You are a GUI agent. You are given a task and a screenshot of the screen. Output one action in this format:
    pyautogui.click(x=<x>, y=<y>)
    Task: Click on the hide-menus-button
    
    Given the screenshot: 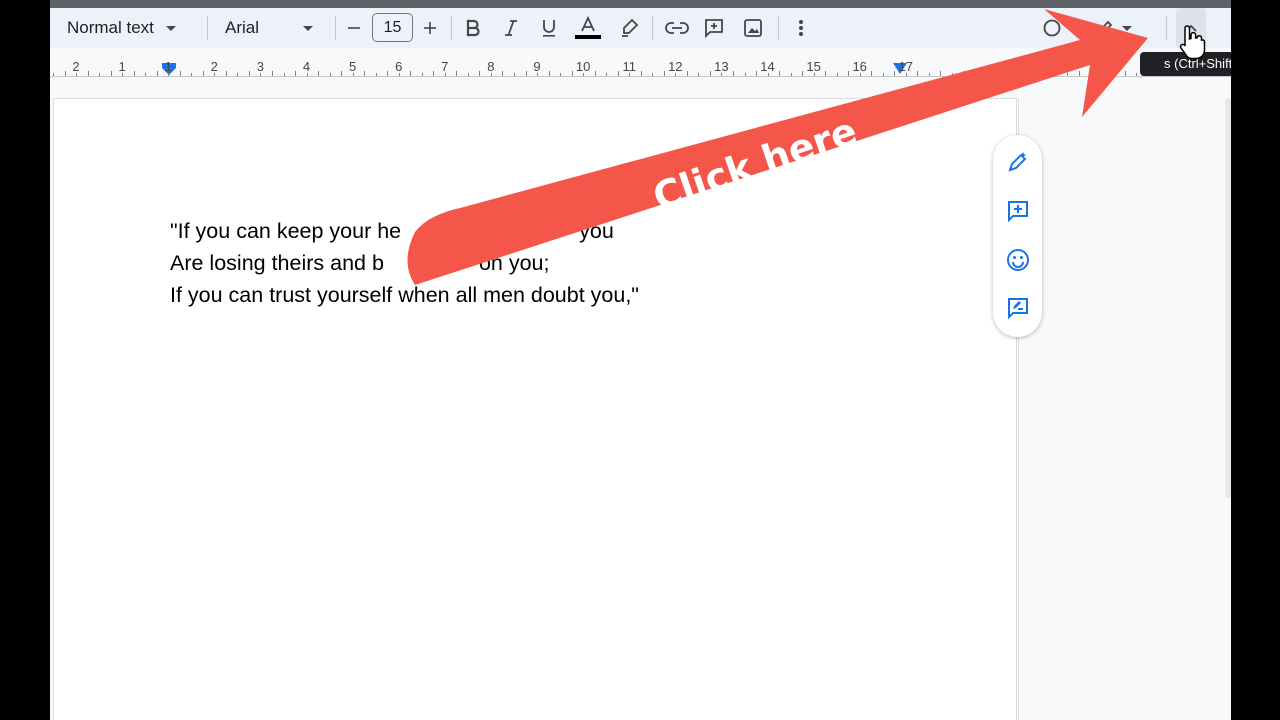 What is the action you would take?
    pyautogui.click(x=1191, y=28)
    